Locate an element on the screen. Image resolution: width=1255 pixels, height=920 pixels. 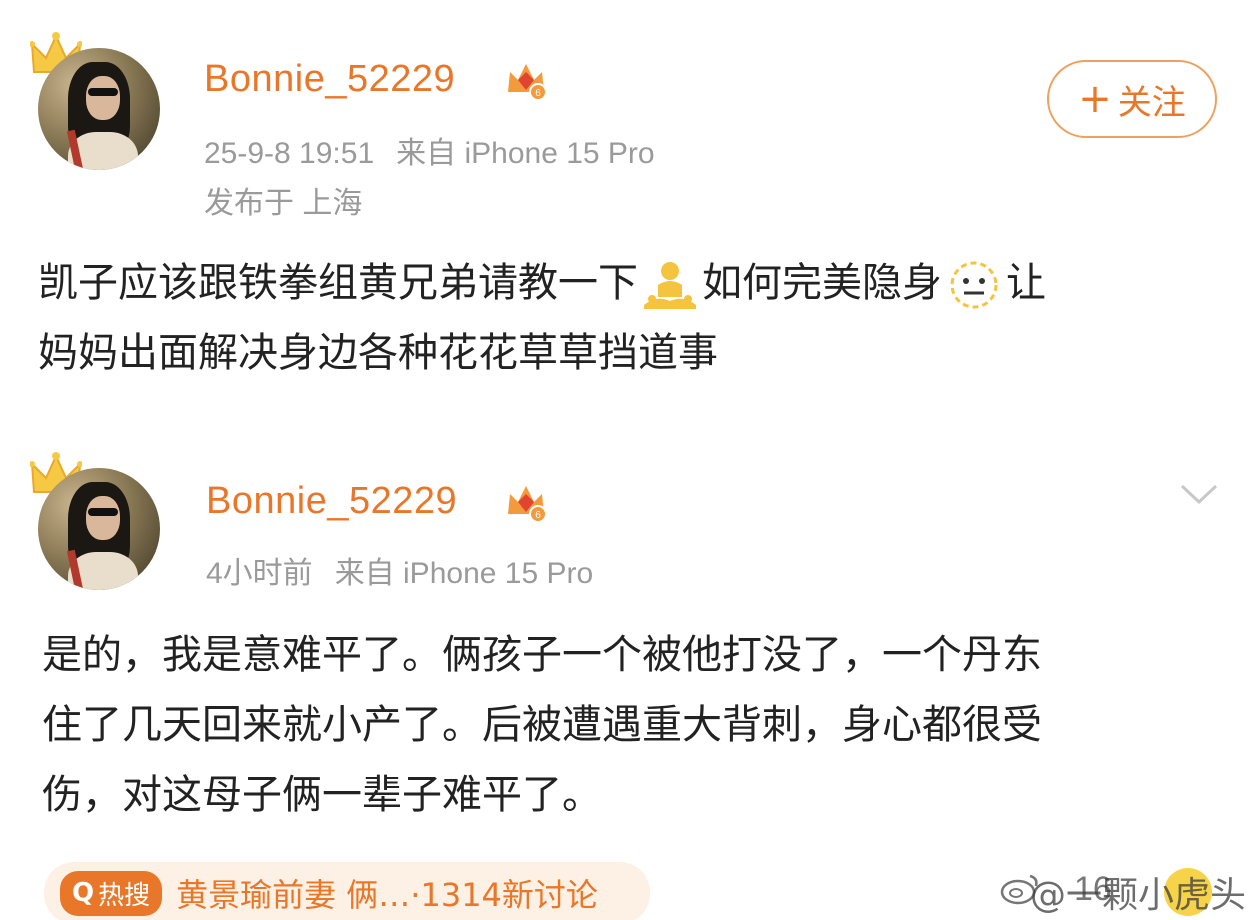
content-line: 住了几天回来就小产了。后被遭遇重大背刺，身心都很受 is located at coordinates (542, 725).